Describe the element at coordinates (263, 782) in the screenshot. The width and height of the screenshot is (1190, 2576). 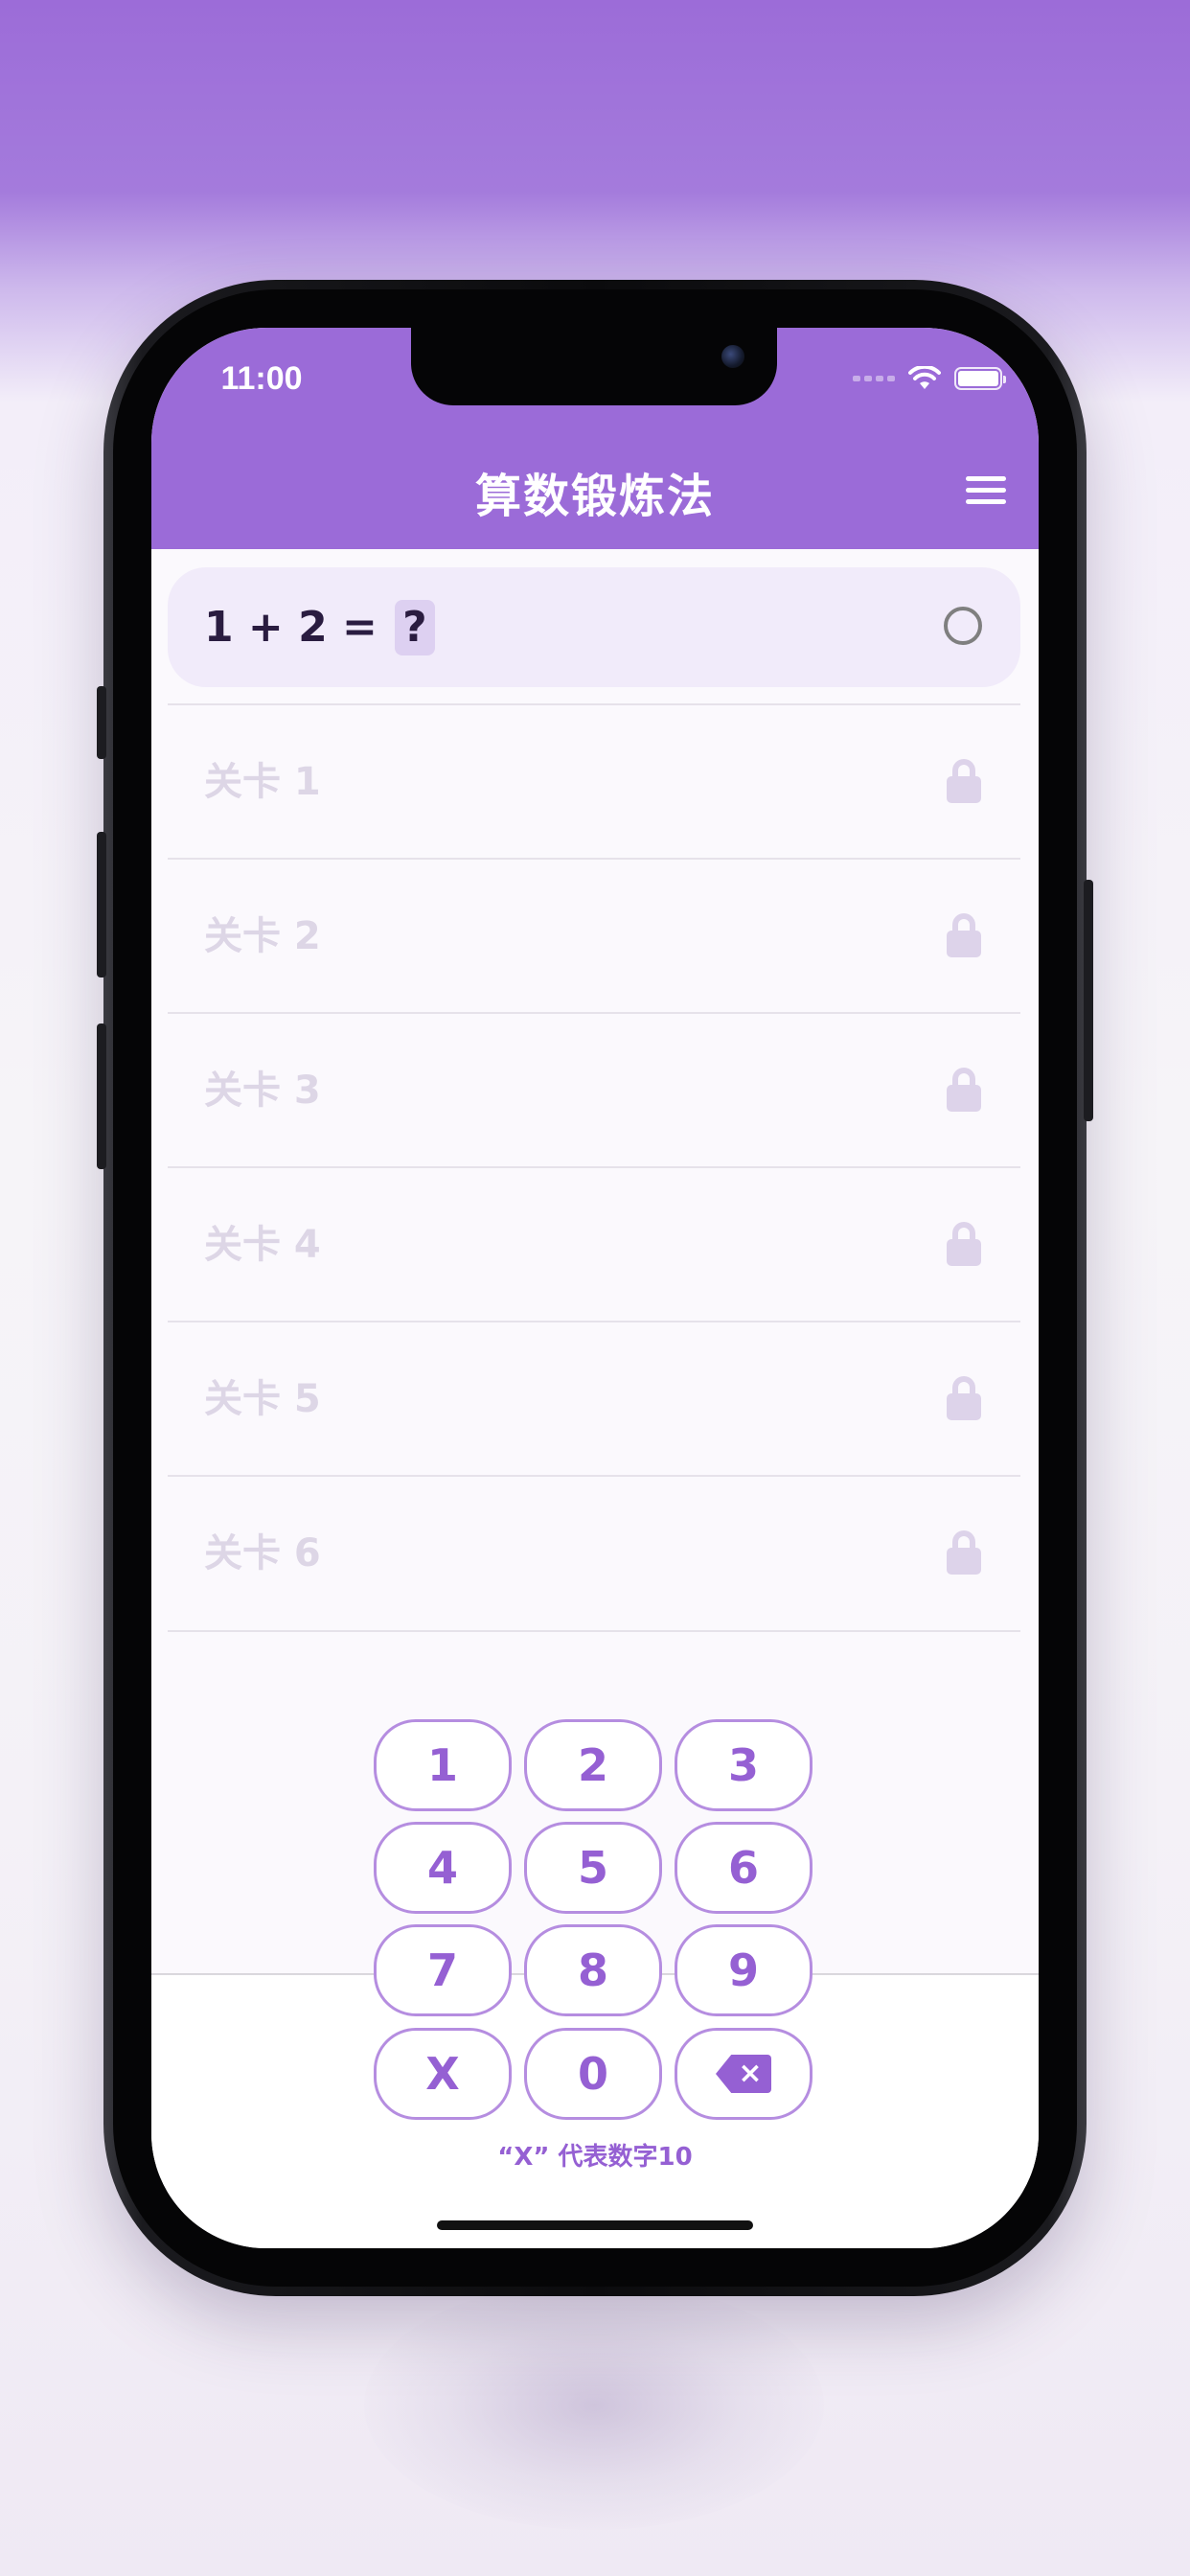
I see `level-label: 关卡 1` at that location.